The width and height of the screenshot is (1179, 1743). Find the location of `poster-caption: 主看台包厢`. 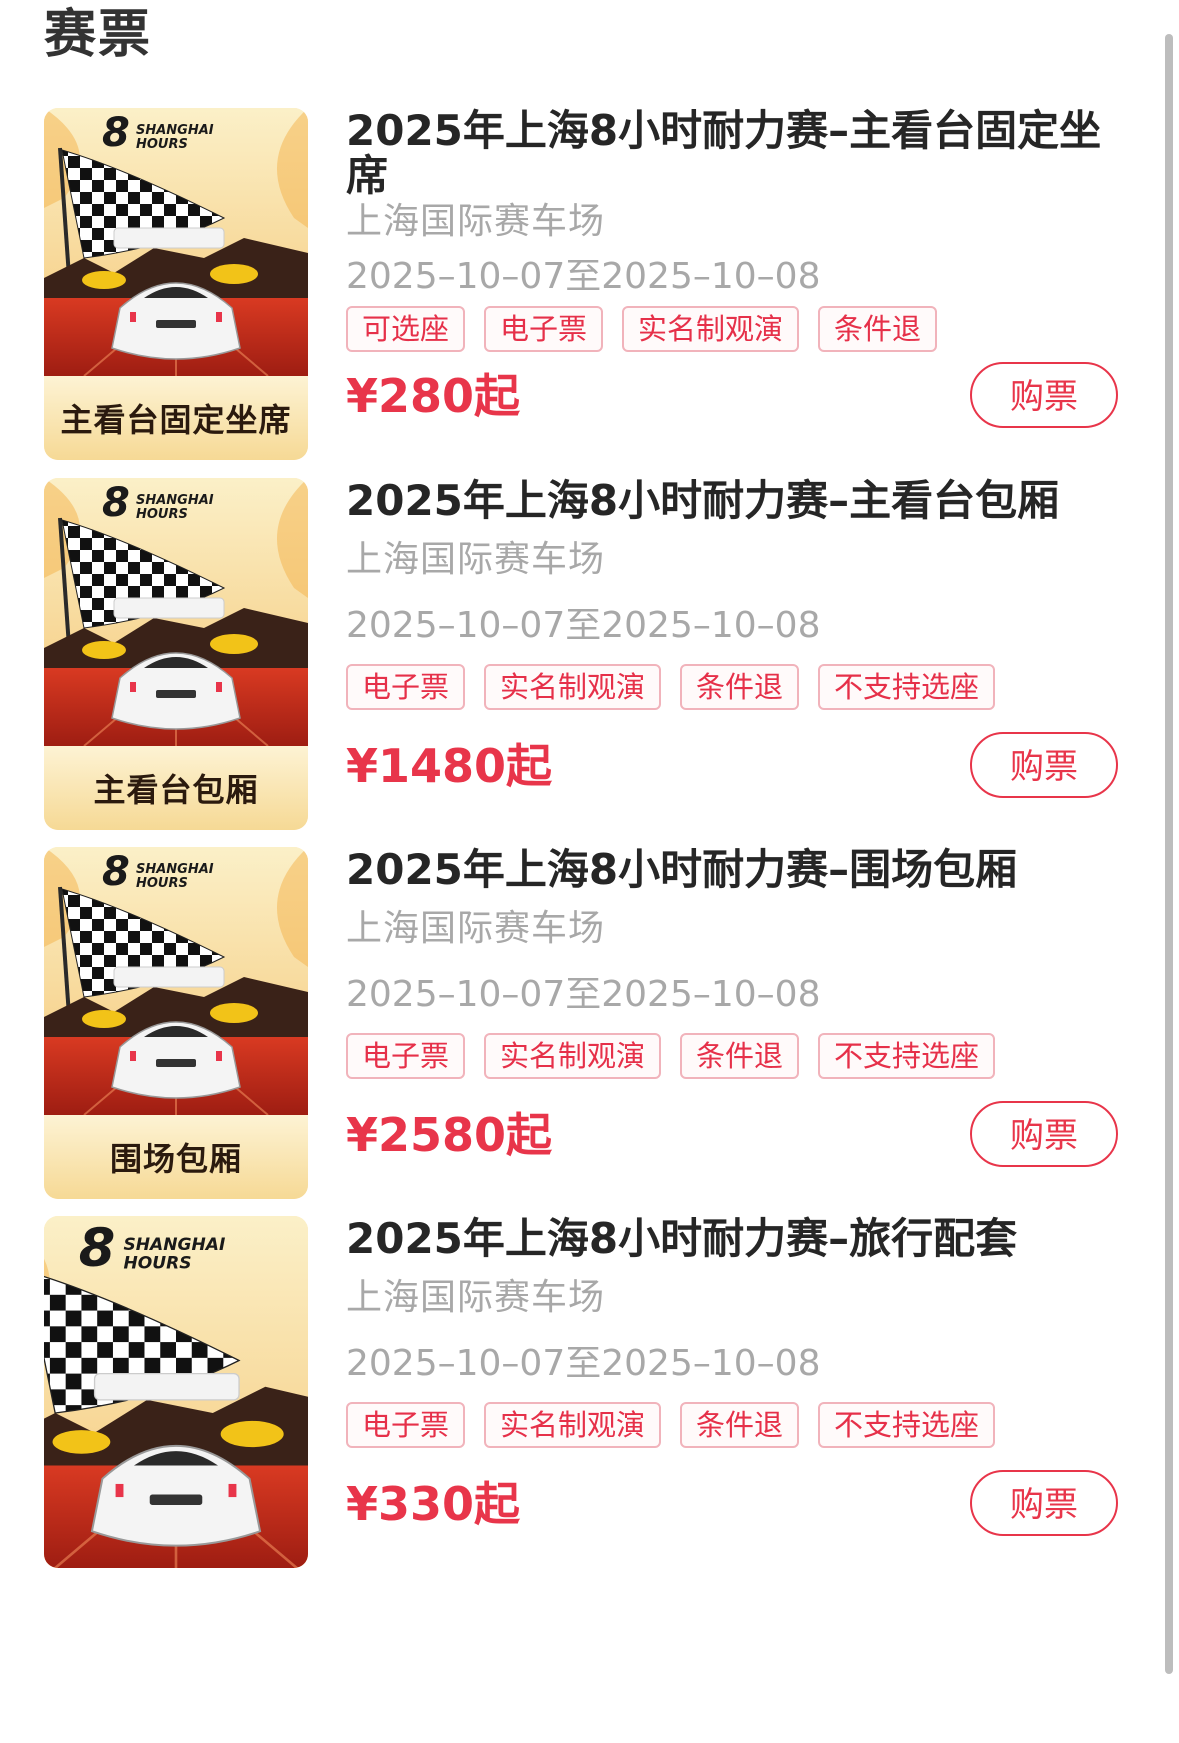

poster-caption: 主看台包厢 is located at coordinates (176, 788).